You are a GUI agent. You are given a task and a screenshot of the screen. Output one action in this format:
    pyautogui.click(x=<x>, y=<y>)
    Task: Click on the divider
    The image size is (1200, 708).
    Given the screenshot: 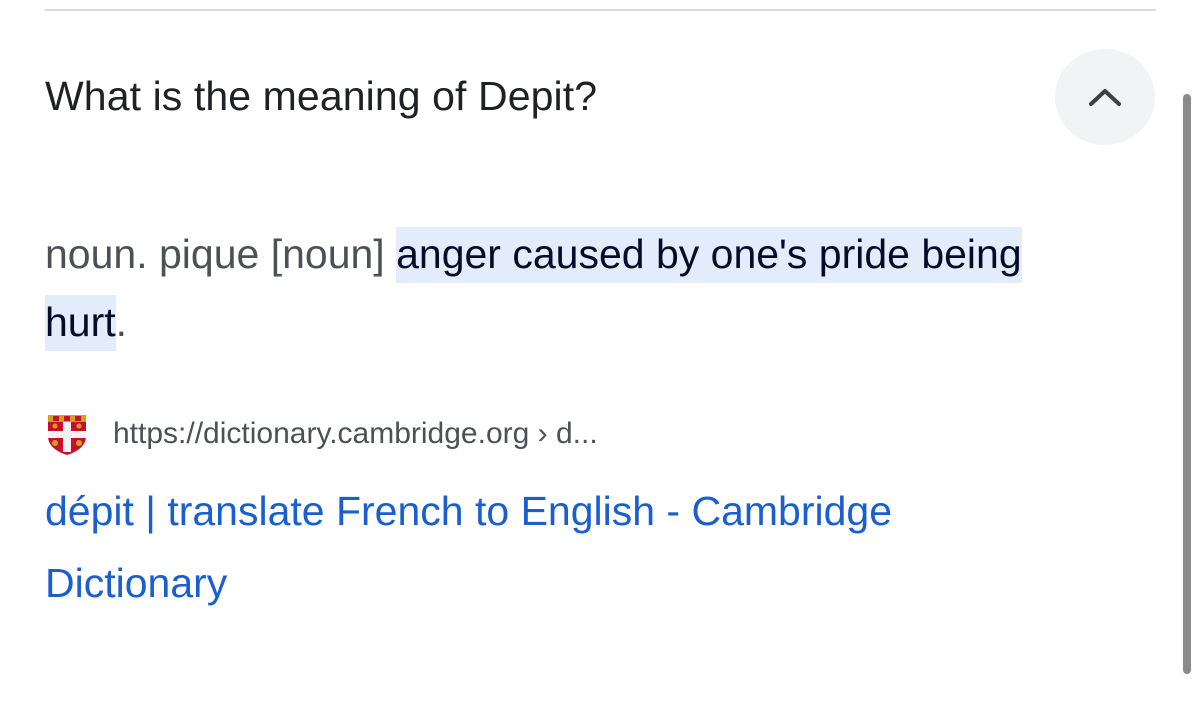 What is the action you would take?
    pyautogui.click(x=600, y=10)
    